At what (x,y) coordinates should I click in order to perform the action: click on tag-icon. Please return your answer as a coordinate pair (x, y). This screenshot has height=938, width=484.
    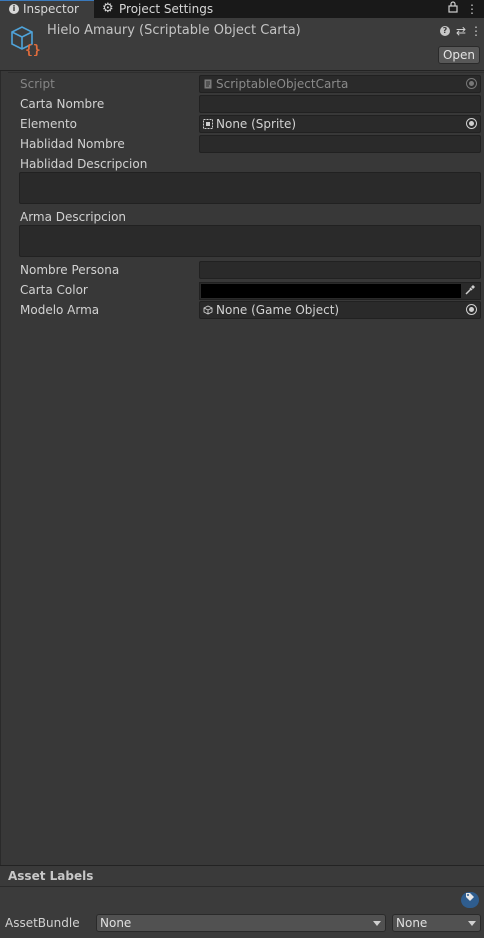
    Looking at the image, I should click on (470, 900).